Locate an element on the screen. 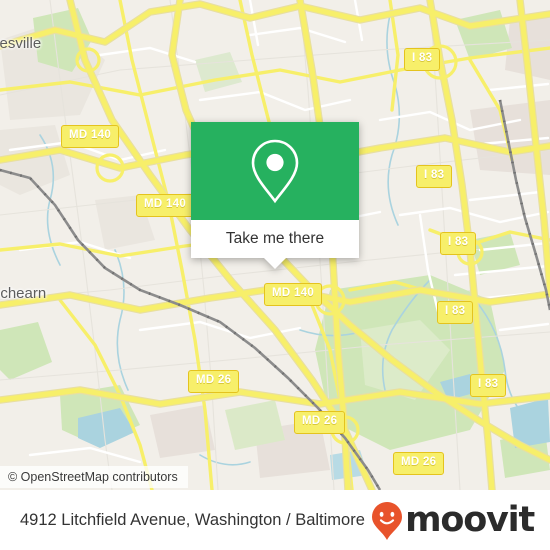 The height and width of the screenshot is (550, 550). location-pin-icon is located at coordinates (275, 171).